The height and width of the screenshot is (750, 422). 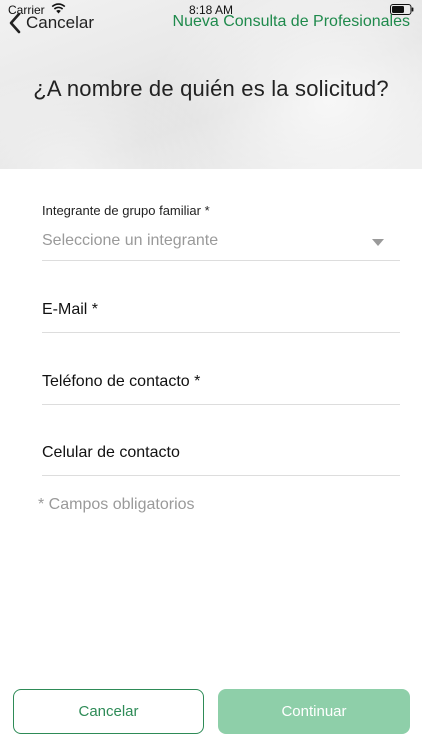 I want to click on mobile-field: Celular de contacto, so click(x=221, y=454).